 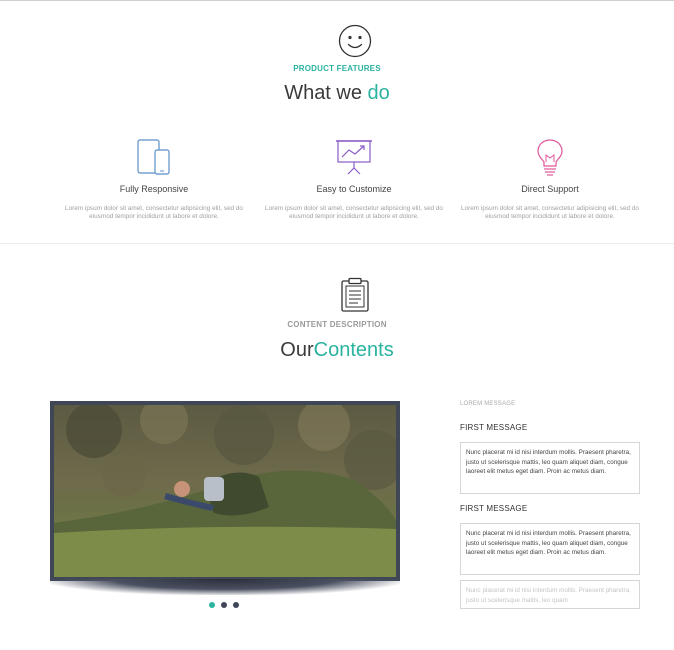 I want to click on presentation-chart-icon, so click(x=354, y=157).